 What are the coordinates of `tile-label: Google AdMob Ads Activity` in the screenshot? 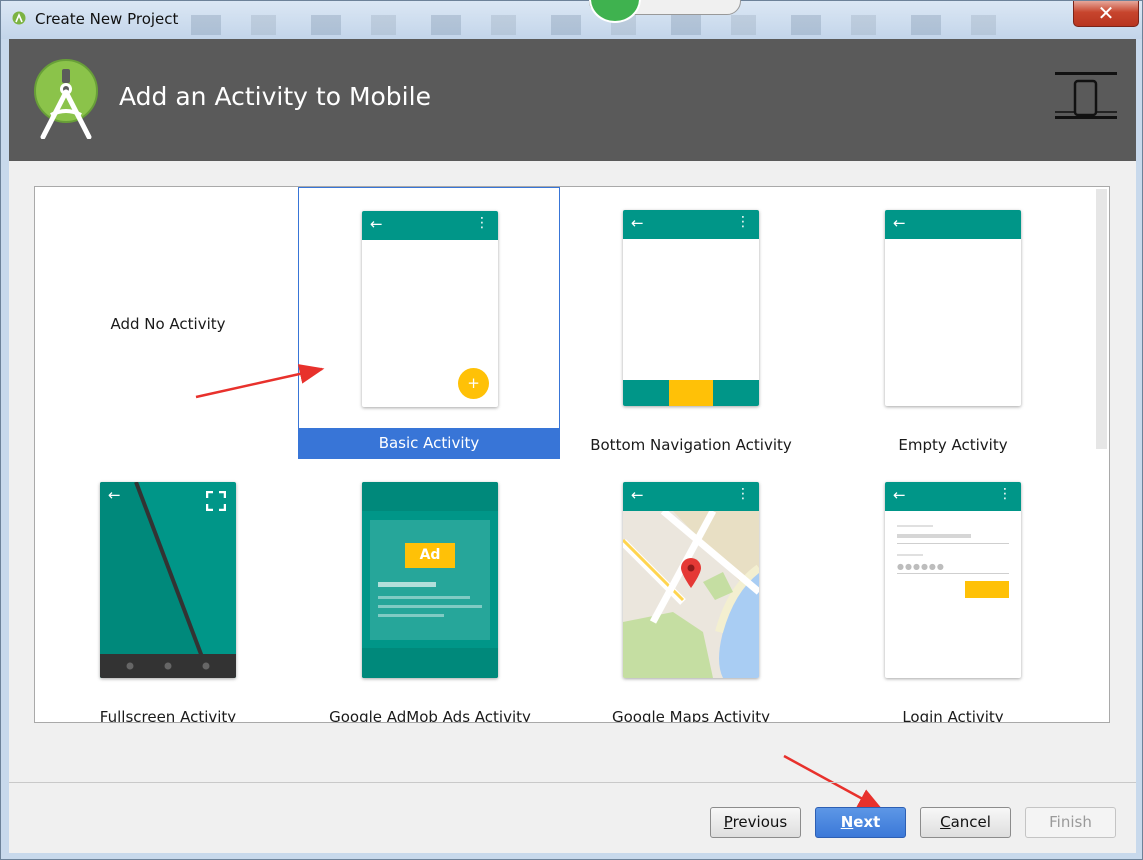 It's located at (430, 715).